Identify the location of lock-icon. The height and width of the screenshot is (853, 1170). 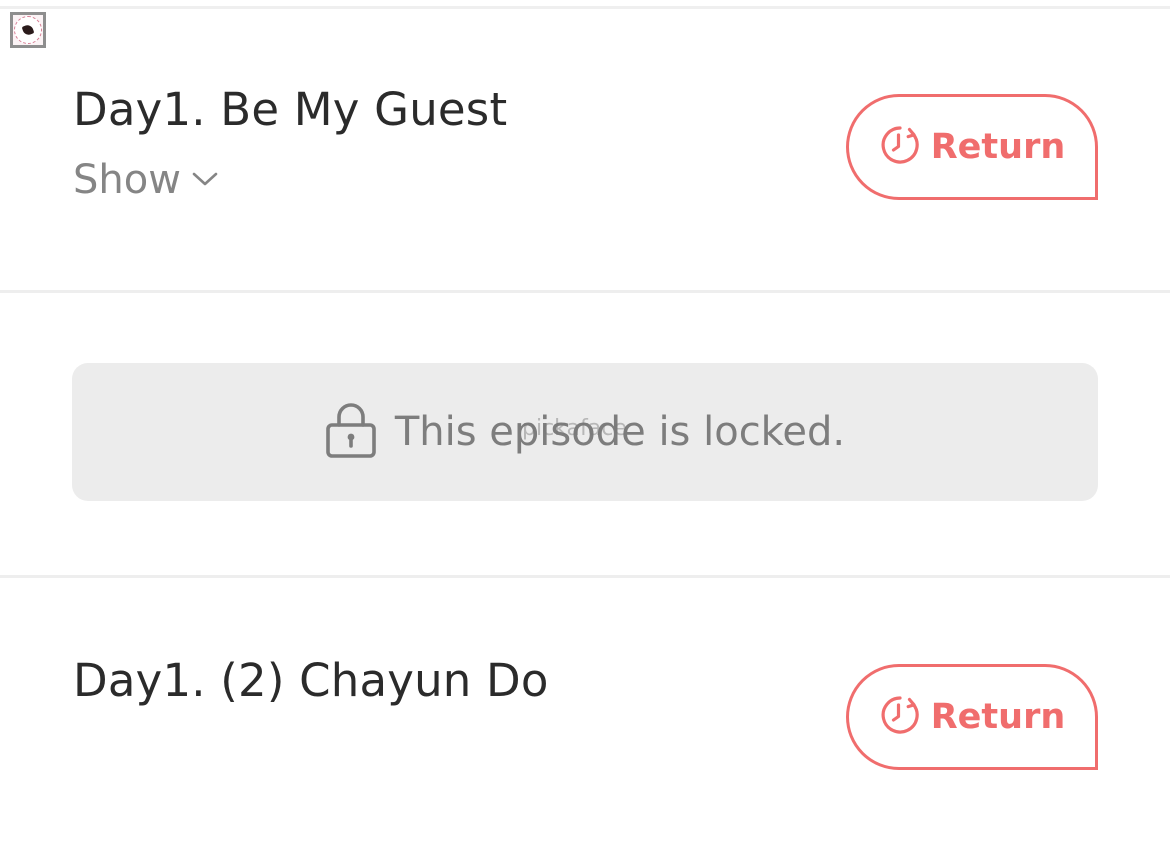
(351, 432).